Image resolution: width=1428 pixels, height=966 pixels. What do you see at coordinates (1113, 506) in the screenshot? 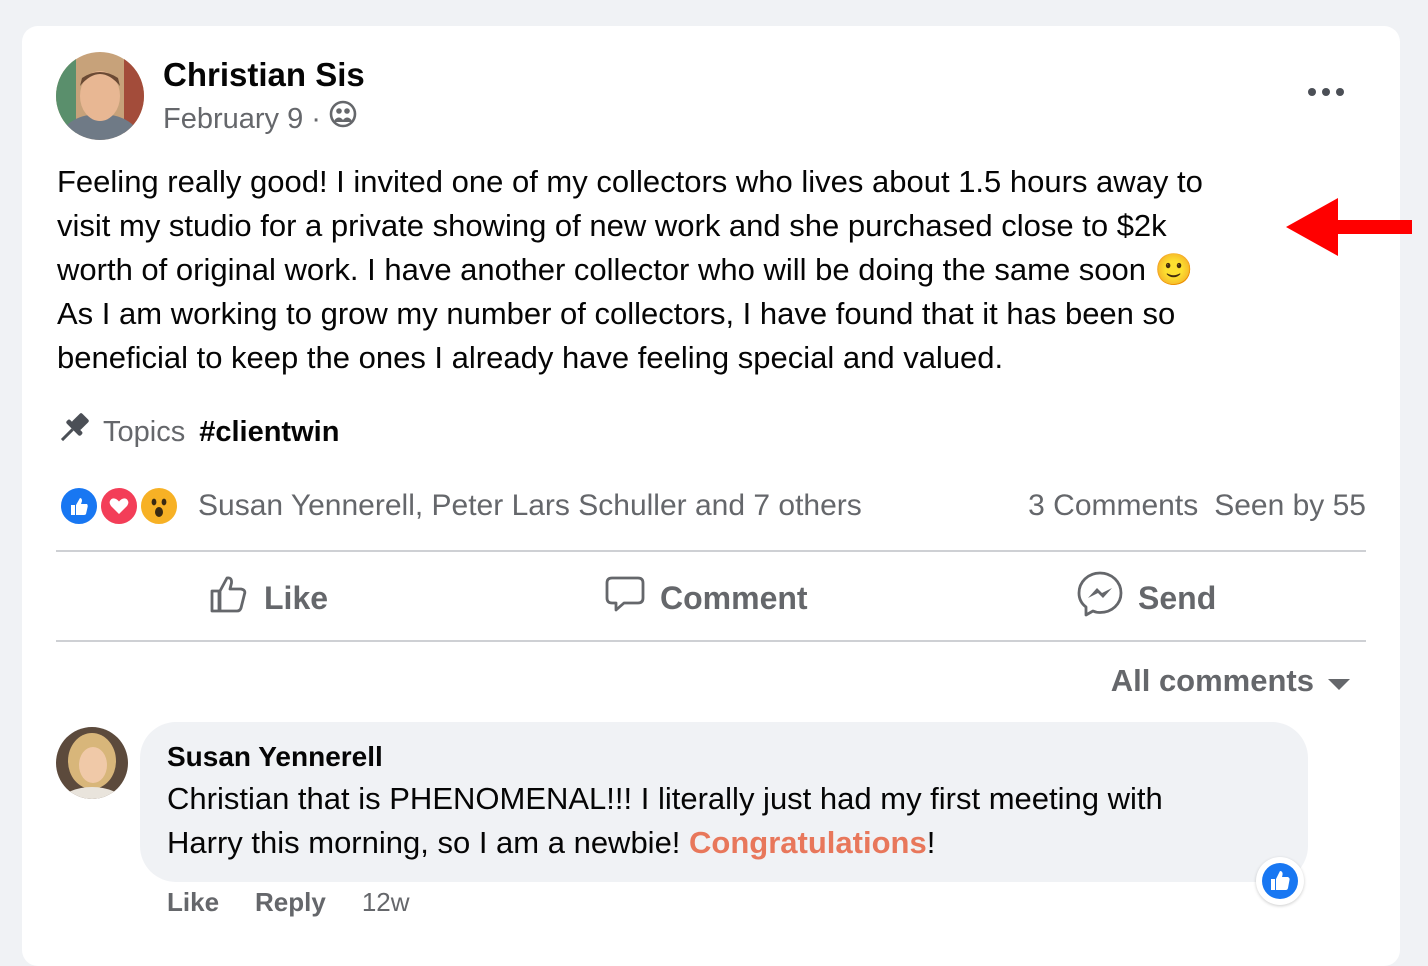
I see `comments-count: 3 Comments` at bounding box center [1113, 506].